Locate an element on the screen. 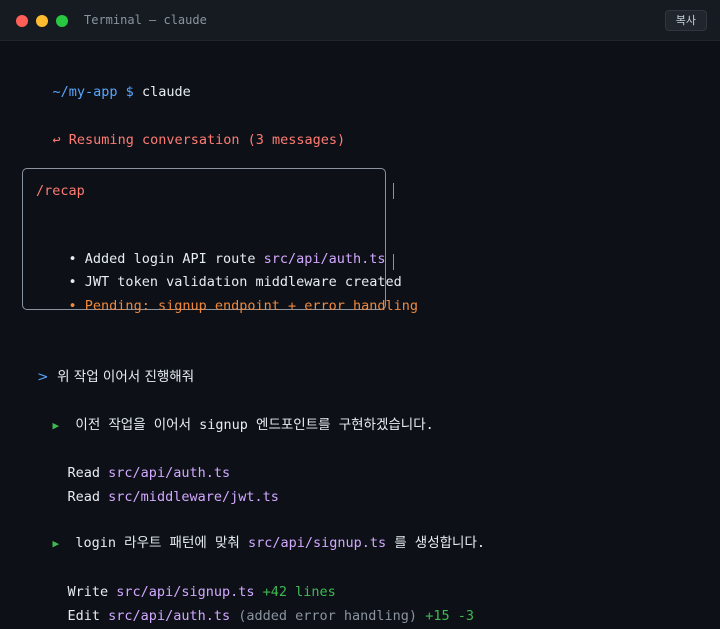 This screenshot has height=629, width=720. prompt-line: ~/my-app $ claude is located at coordinates (105, 81).